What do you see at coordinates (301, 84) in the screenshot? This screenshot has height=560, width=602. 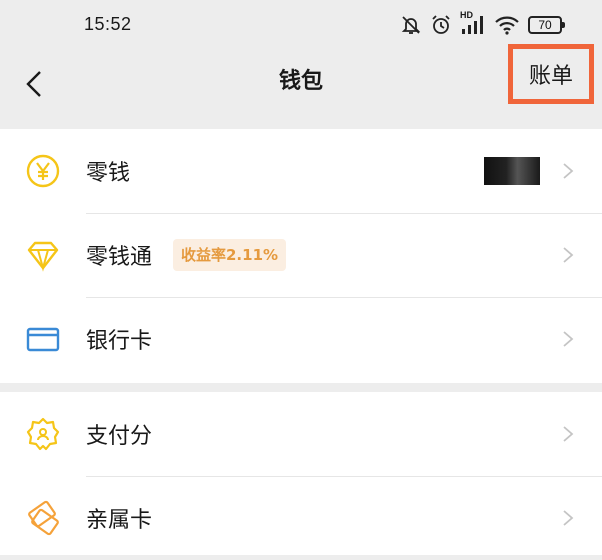 I see `nav-bar: 钱包 账单` at bounding box center [301, 84].